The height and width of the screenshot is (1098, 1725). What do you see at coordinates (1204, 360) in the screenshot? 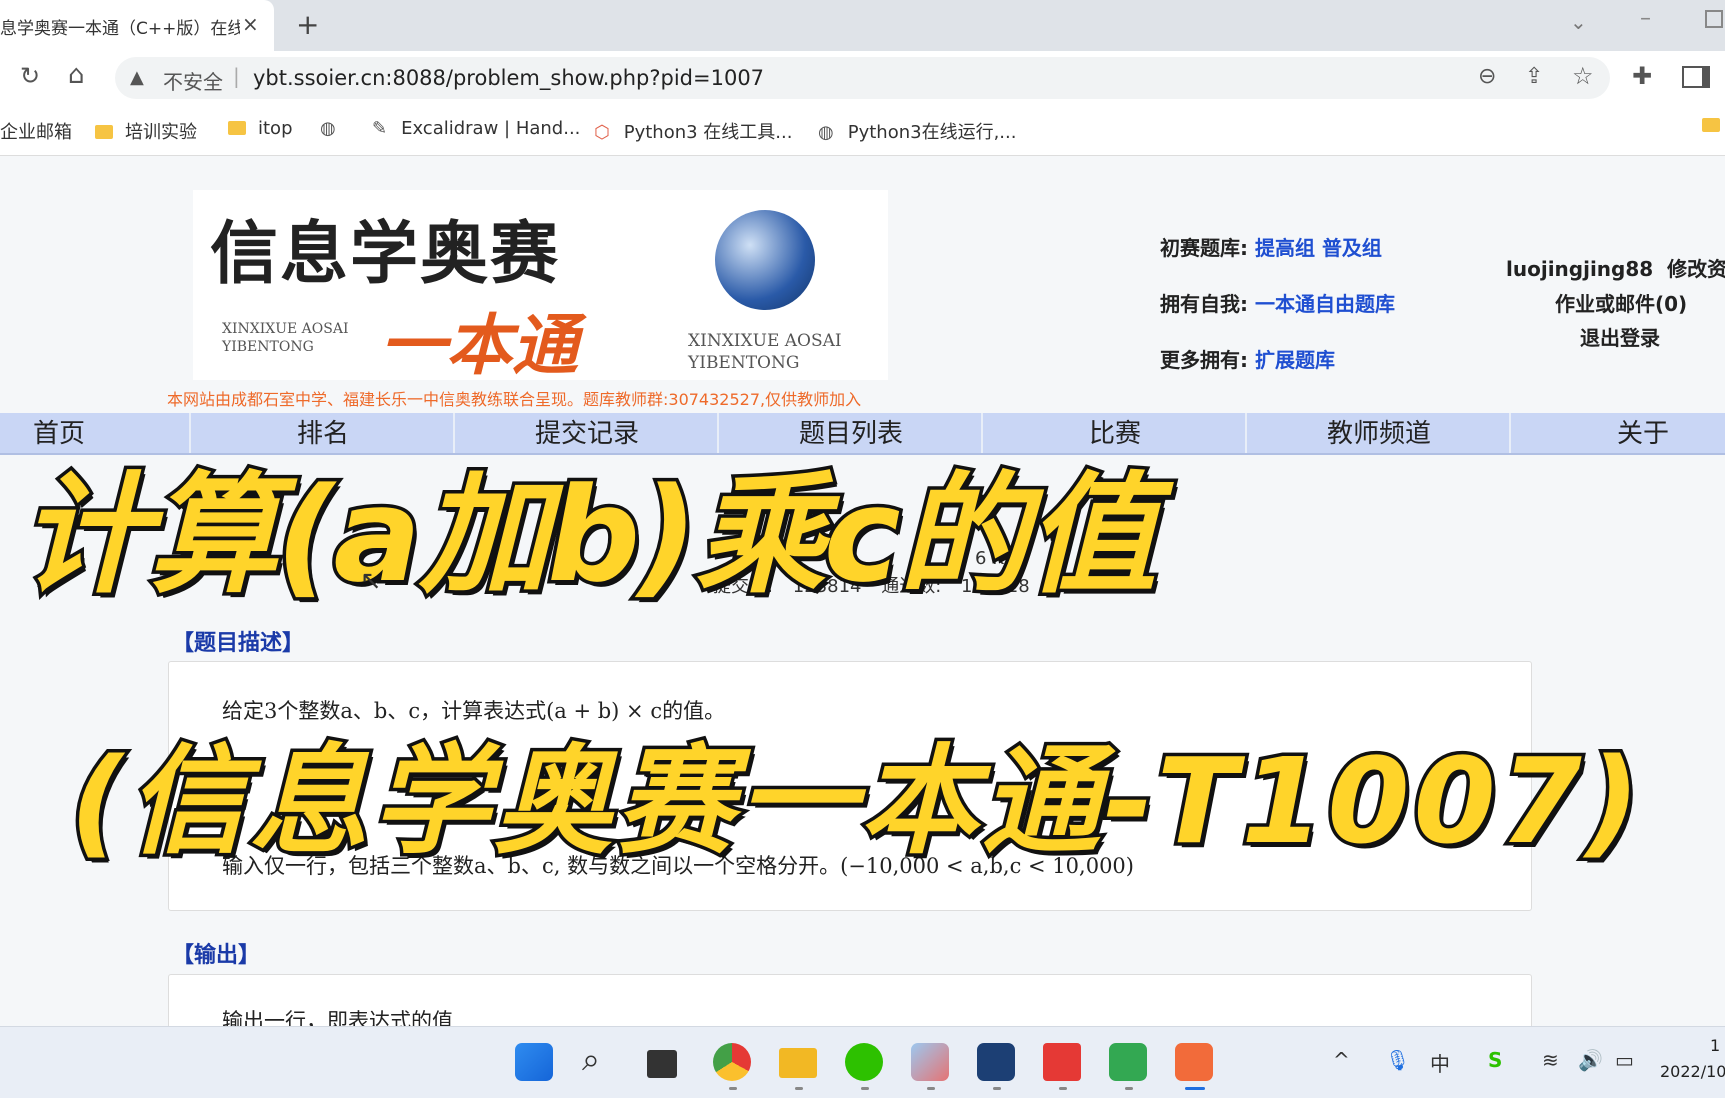
I see `link-row-label: 更多拥有:` at bounding box center [1204, 360].